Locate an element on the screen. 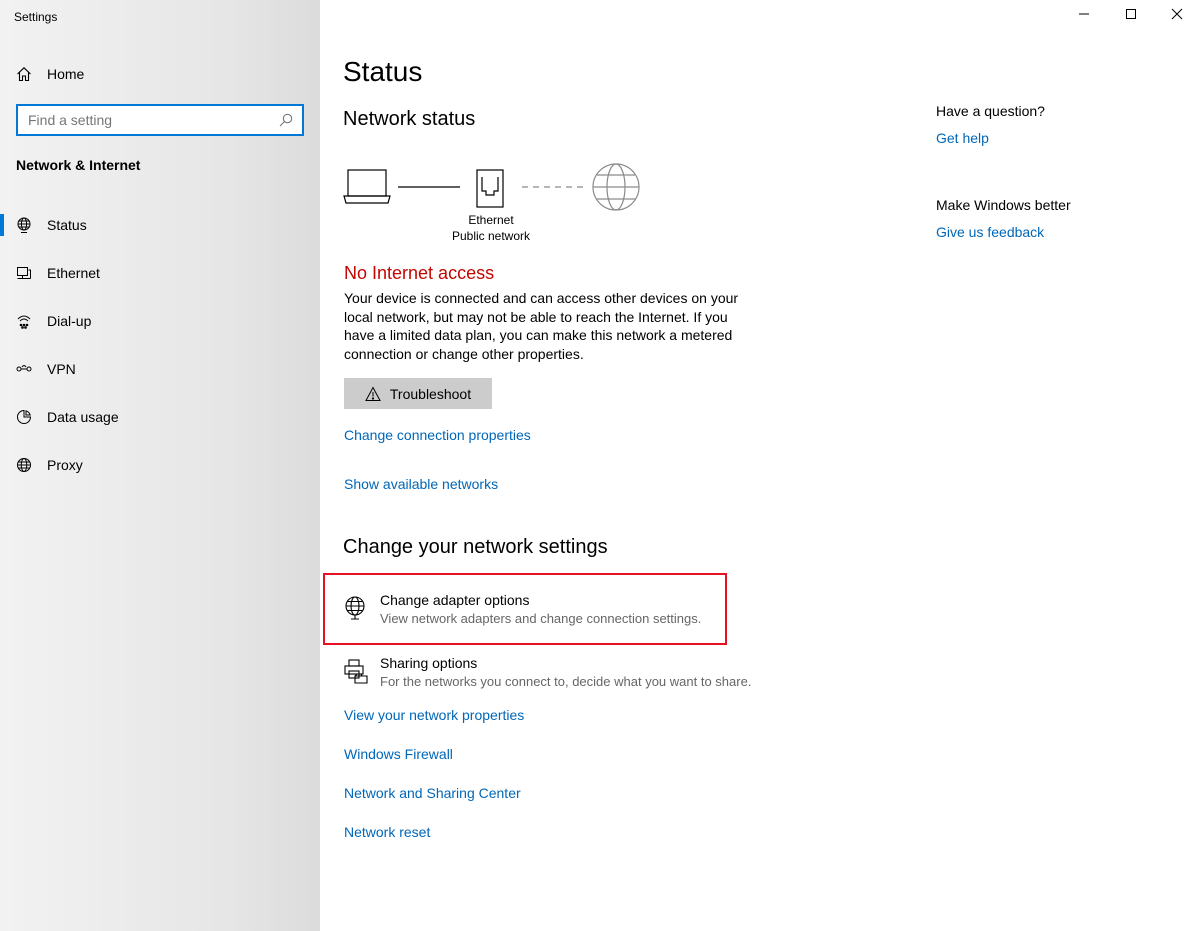 This screenshot has height=931, width=1200. view-network-properties-link: View your network properties is located at coordinates (434, 715).